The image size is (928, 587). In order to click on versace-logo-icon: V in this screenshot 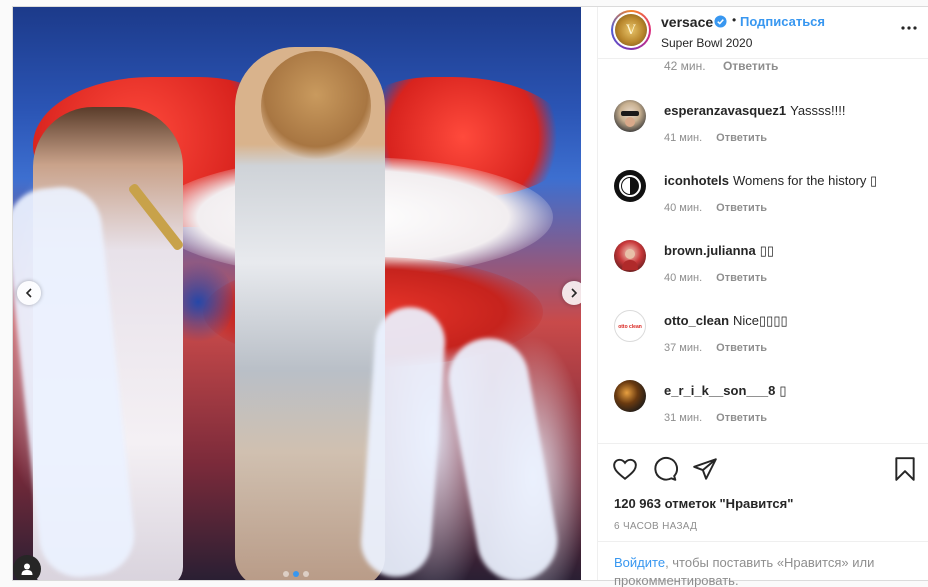, I will do `click(631, 30)`.